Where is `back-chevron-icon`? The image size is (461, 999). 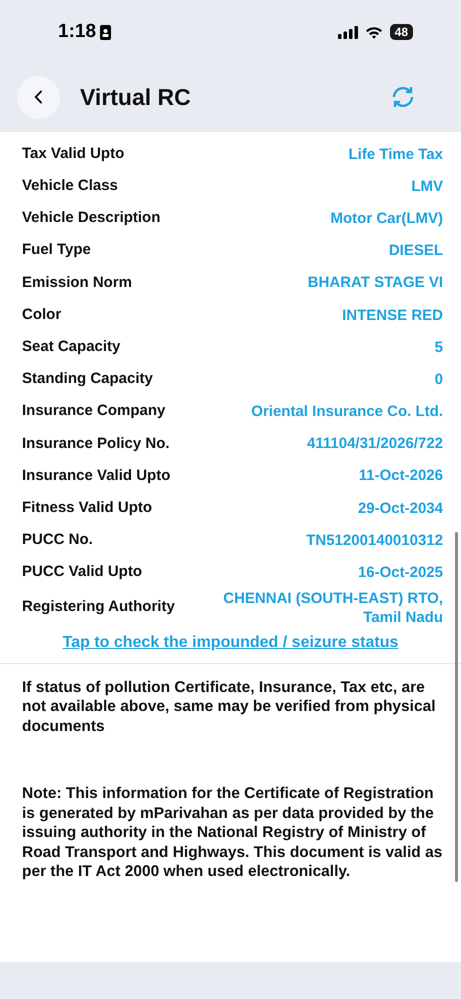 back-chevron-icon is located at coordinates (38, 97).